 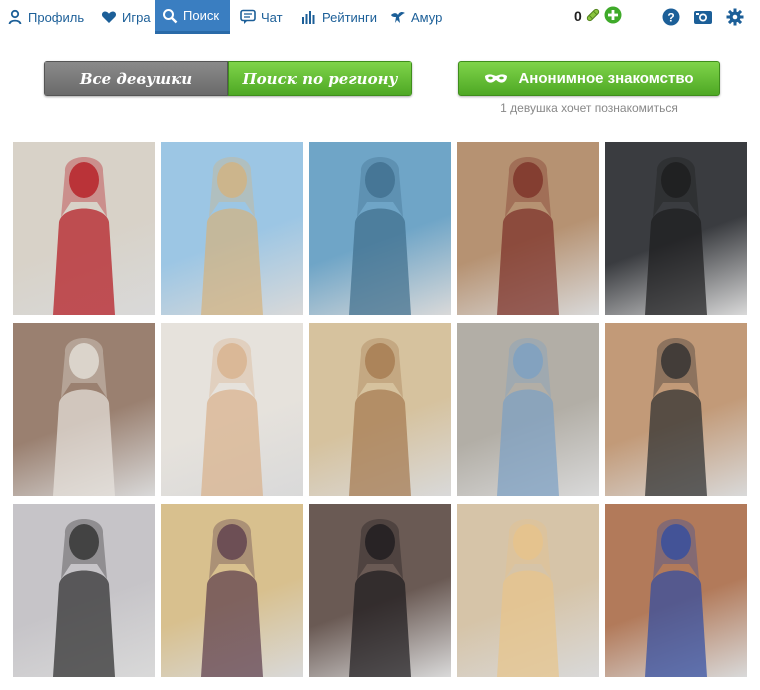 I want to click on search-icon, so click(x=170, y=16).